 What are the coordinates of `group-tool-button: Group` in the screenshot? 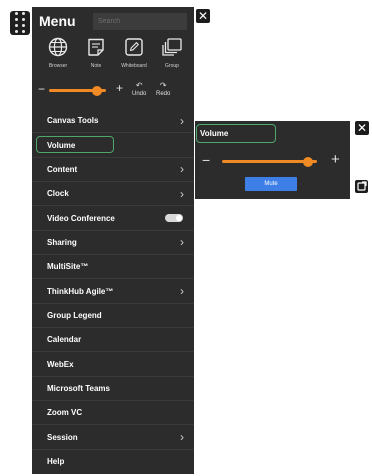 It's located at (172, 58).